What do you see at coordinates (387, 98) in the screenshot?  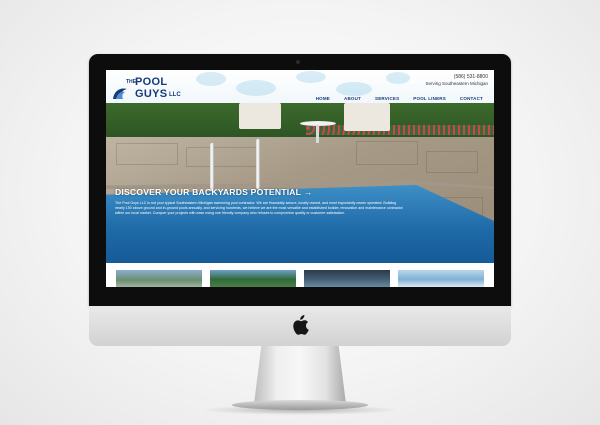 I see `nav-services: SERVICES` at bounding box center [387, 98].